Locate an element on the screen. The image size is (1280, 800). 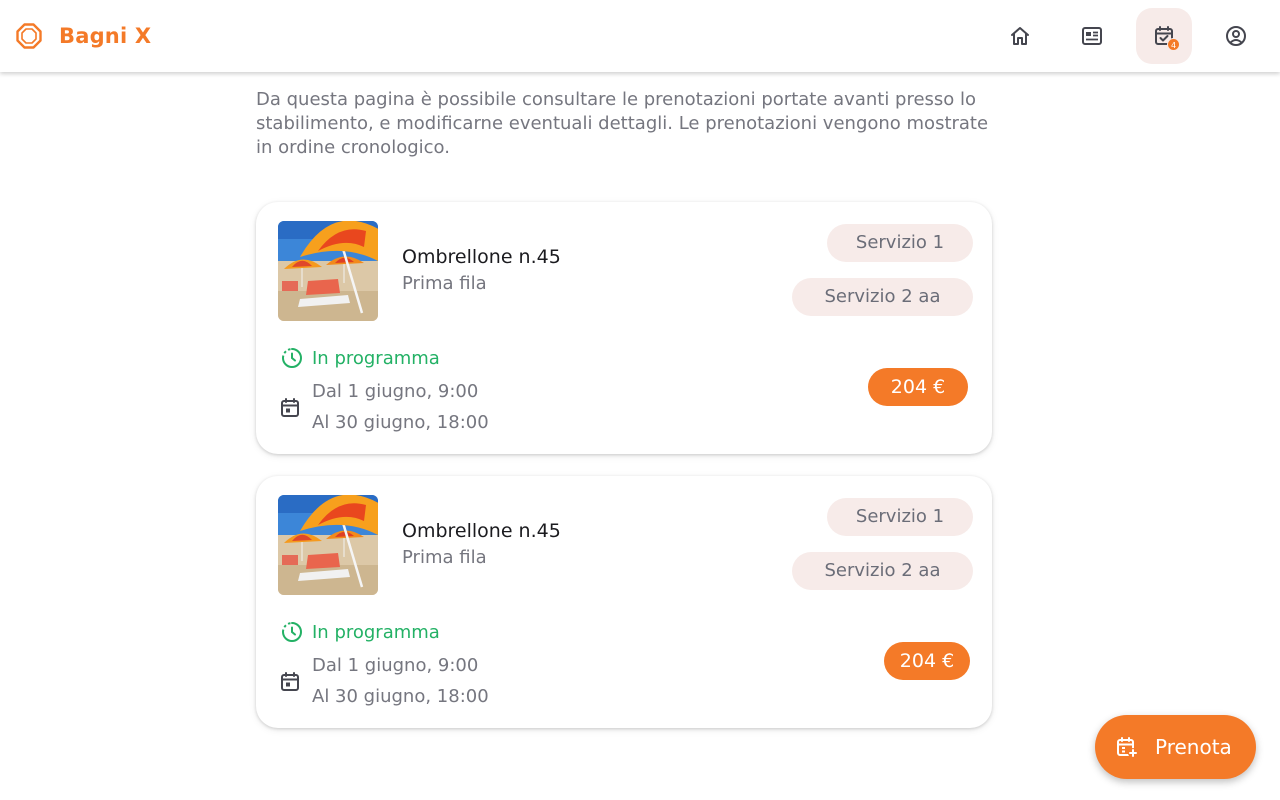
top-app-bar: Bagni X 4 is located at coordinates (640, 36).